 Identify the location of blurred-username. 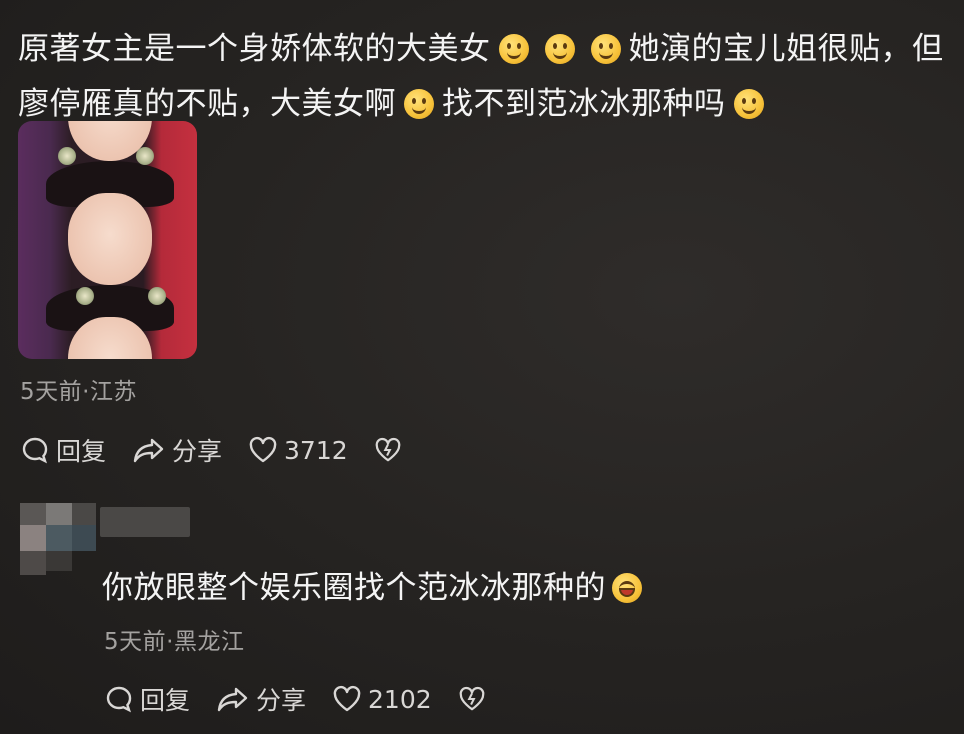
(145, 522).